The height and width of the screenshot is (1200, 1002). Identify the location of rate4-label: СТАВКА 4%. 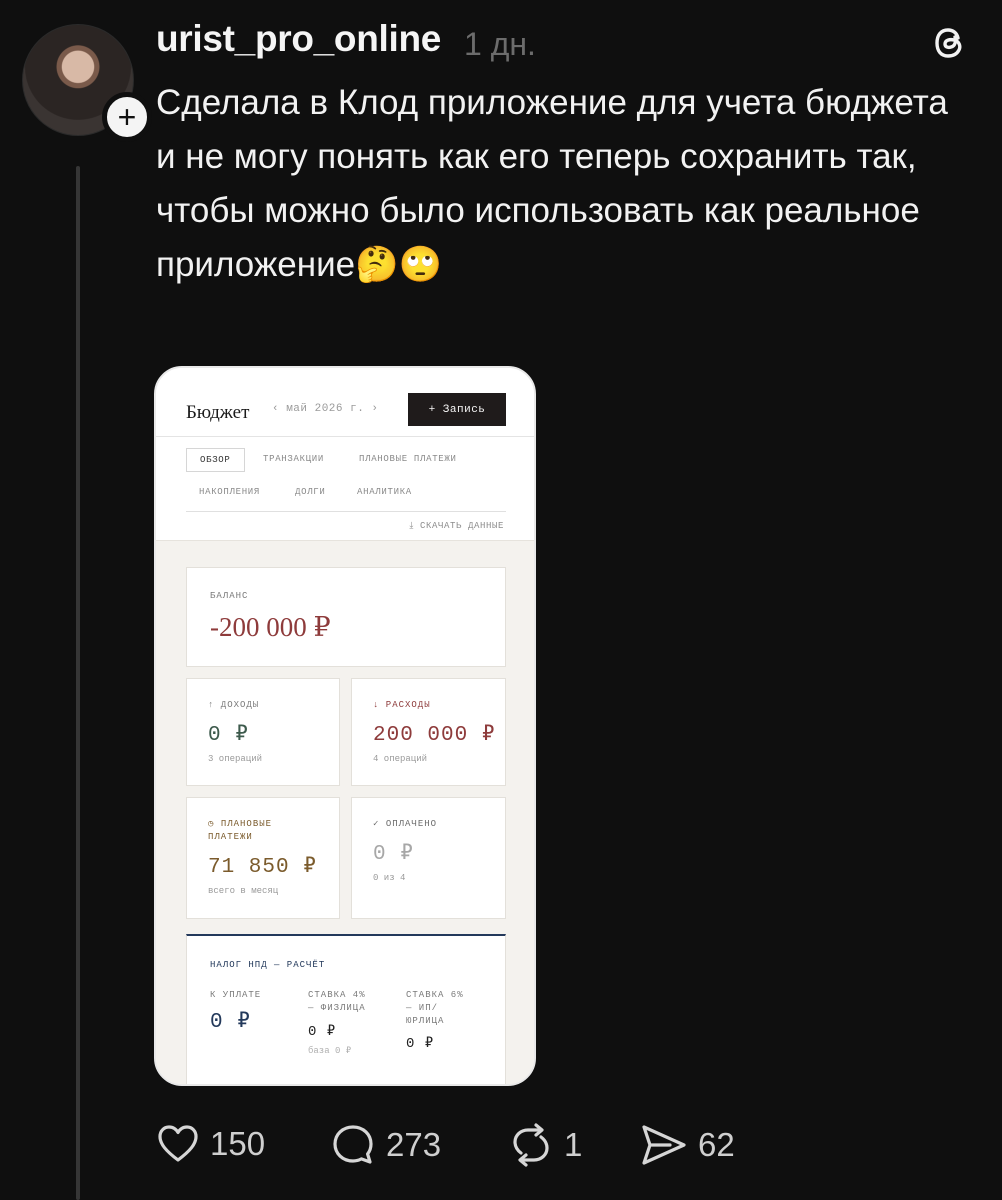
(337, 995).